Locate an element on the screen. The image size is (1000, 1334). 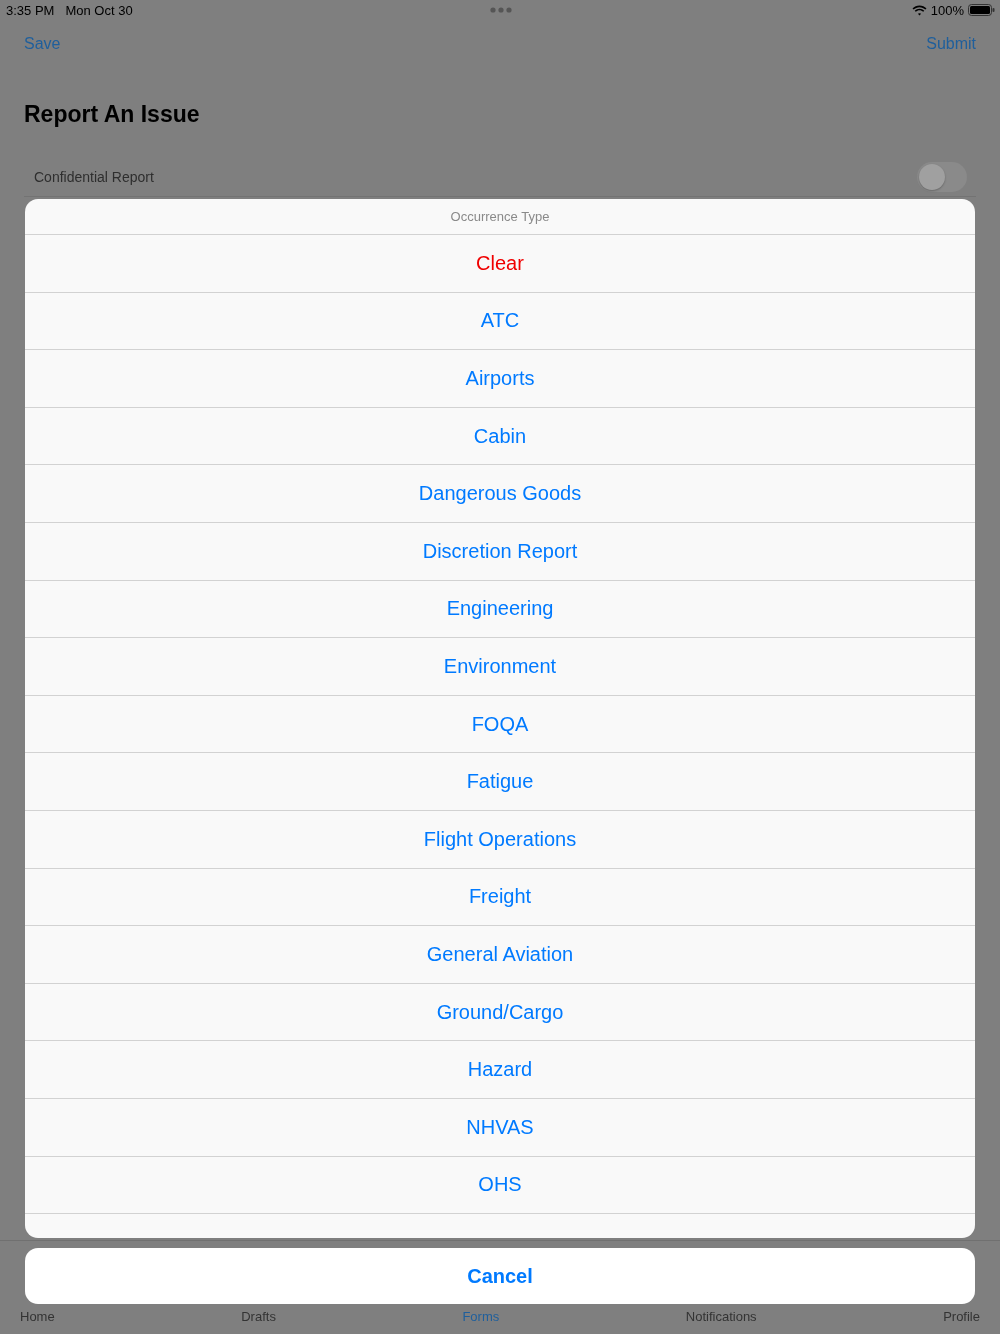
dots-icon is located at coordinates (500, 10).